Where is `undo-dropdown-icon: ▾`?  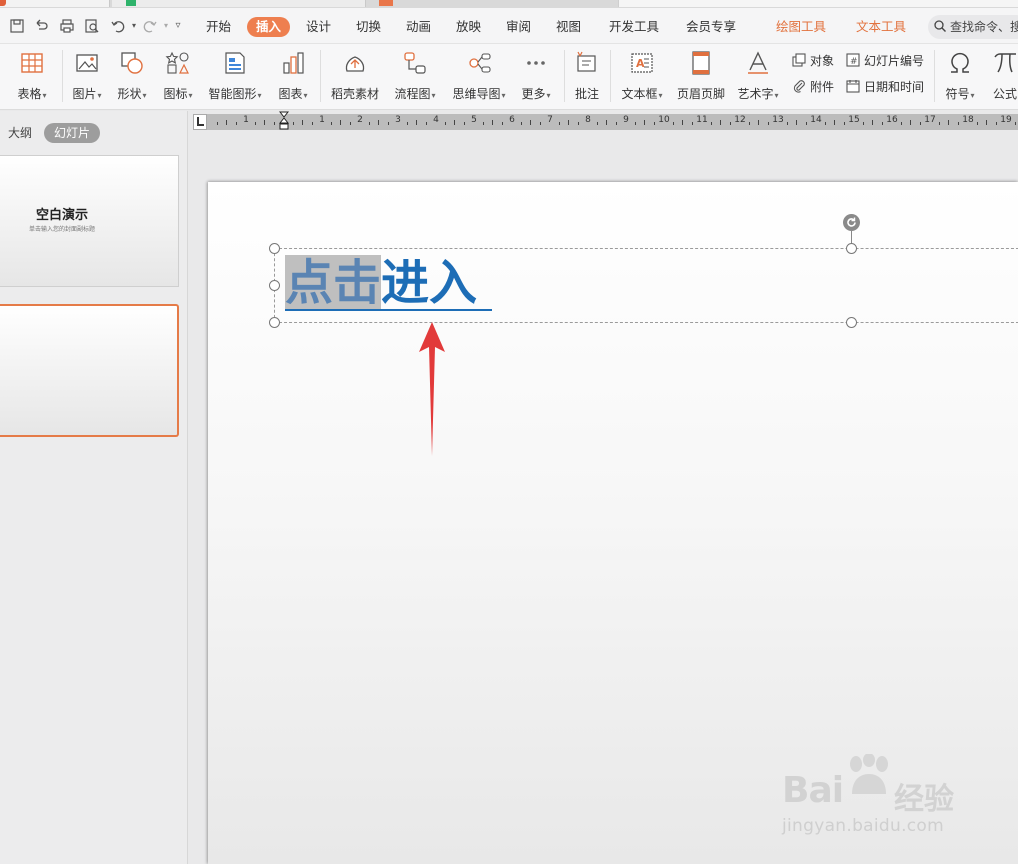 undo-dropdown-icon: ▾ is located at coordinates (134, 26).